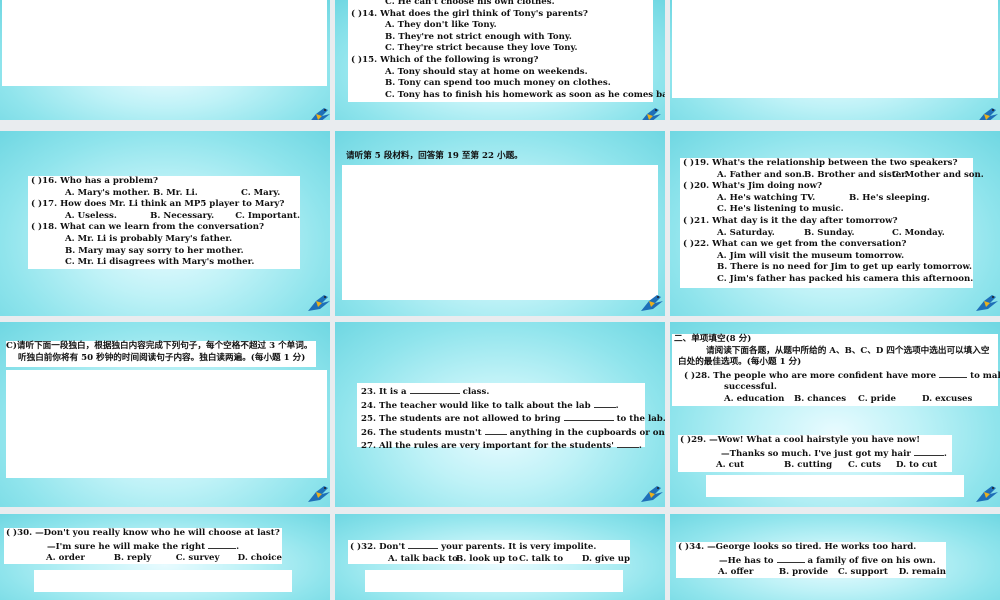 The image size is (1000, 600). Describe the element at coordinates (808, 465) in the screenshot. I see `q29-option-b: B. cutting` at that location.